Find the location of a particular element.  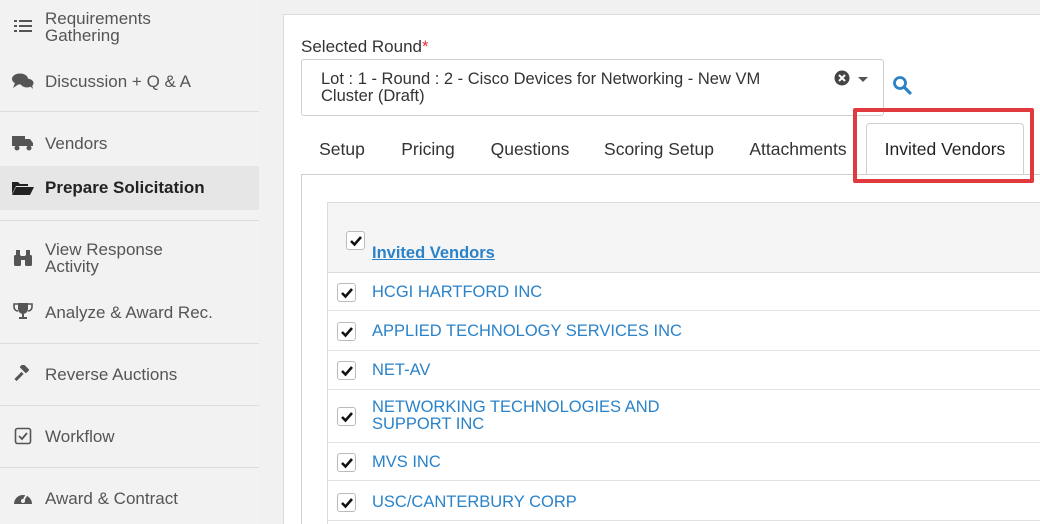

gavel-icon is located at coordinates (23, 374).